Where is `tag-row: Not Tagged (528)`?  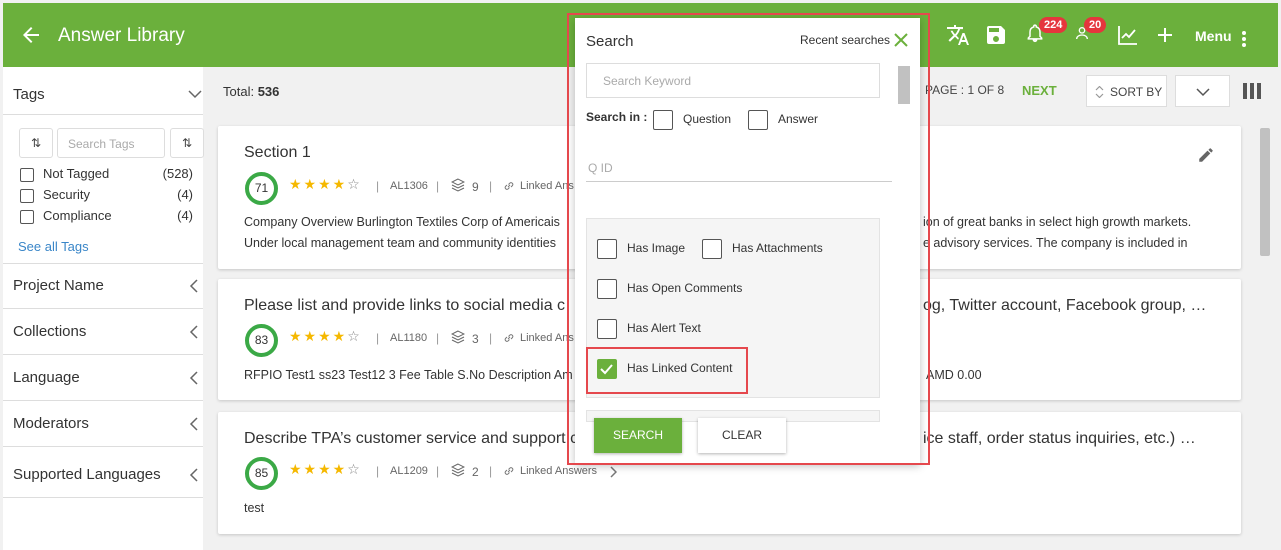
tag-row: Not Tagged (528) is located at coordinates (107, 175).